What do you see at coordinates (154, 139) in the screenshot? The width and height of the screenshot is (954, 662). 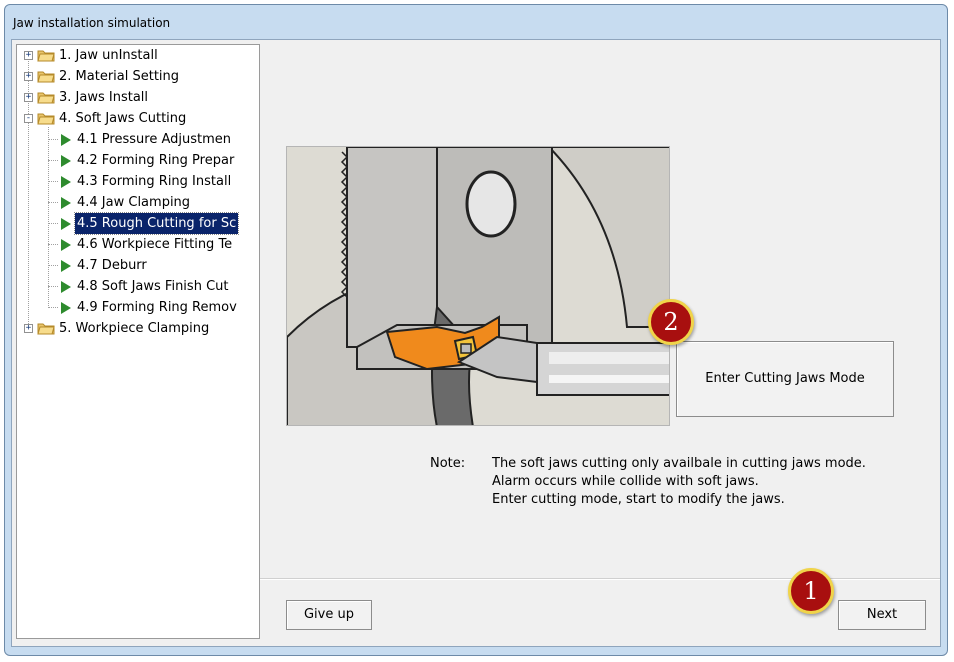 I see `tree-item-label: 4.1 Pressure Adjustmen` at bounding box center [154, 139].